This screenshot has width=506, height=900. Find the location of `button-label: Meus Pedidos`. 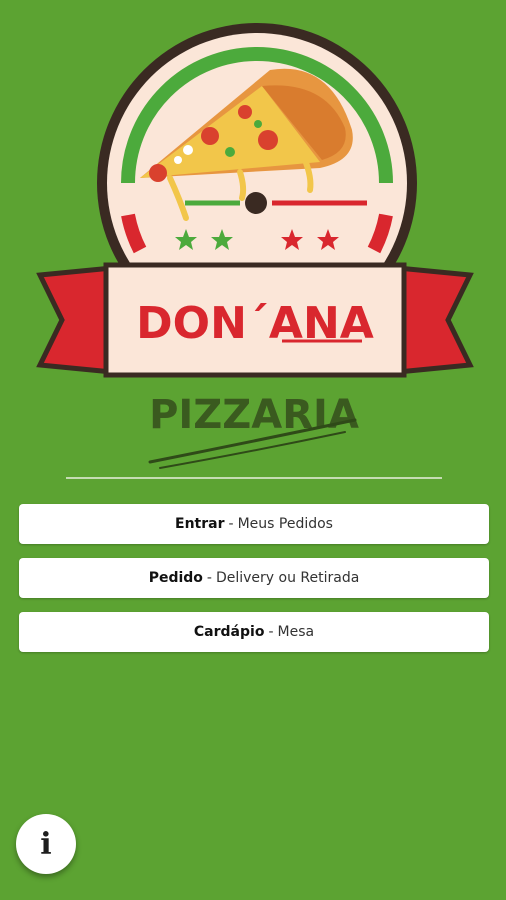

button-label: Meus Pedidos is located at coordinates (285, 524).